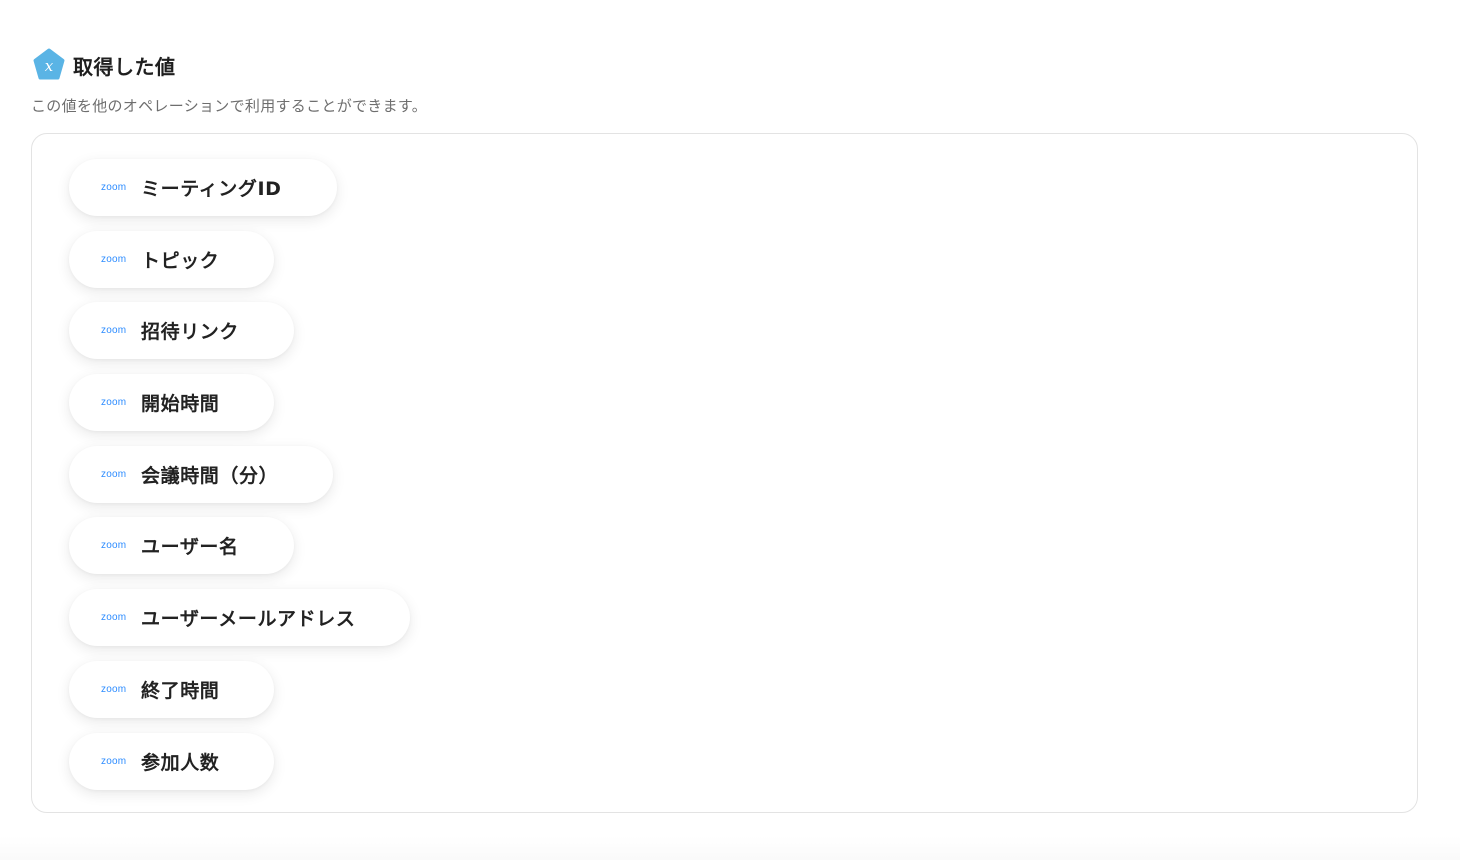  I want to click on value-chip-label: トピック, so click(180, 260).